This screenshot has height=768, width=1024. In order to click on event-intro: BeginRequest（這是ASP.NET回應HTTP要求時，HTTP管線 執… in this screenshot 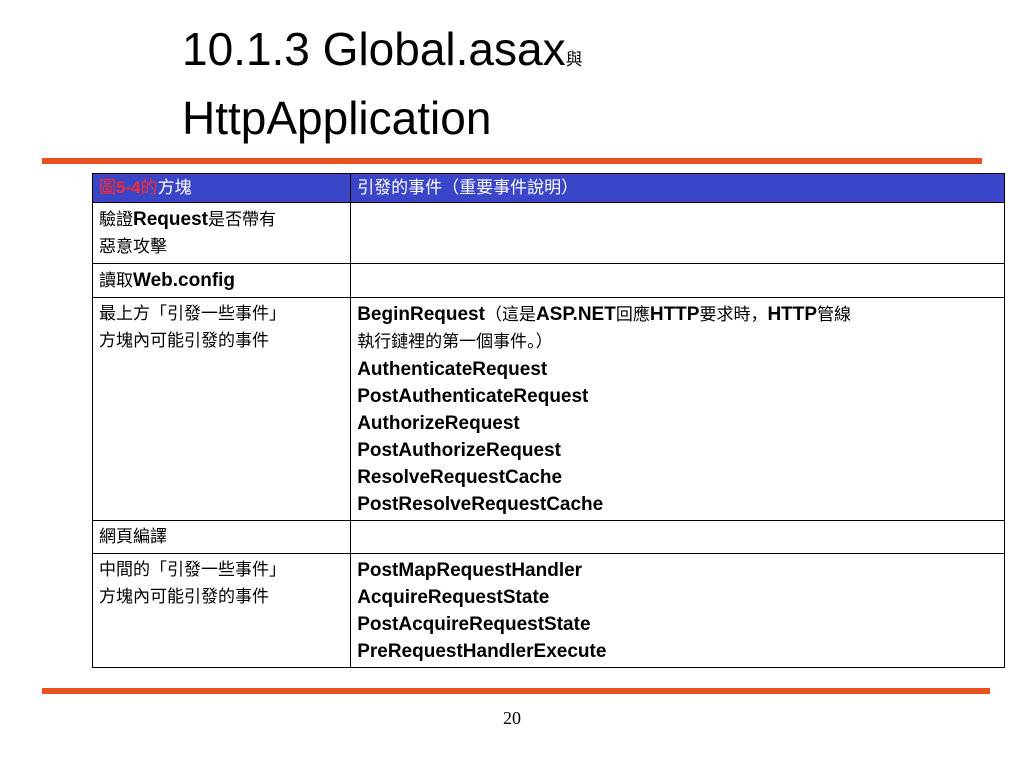, I will do `click(677, 328)`.